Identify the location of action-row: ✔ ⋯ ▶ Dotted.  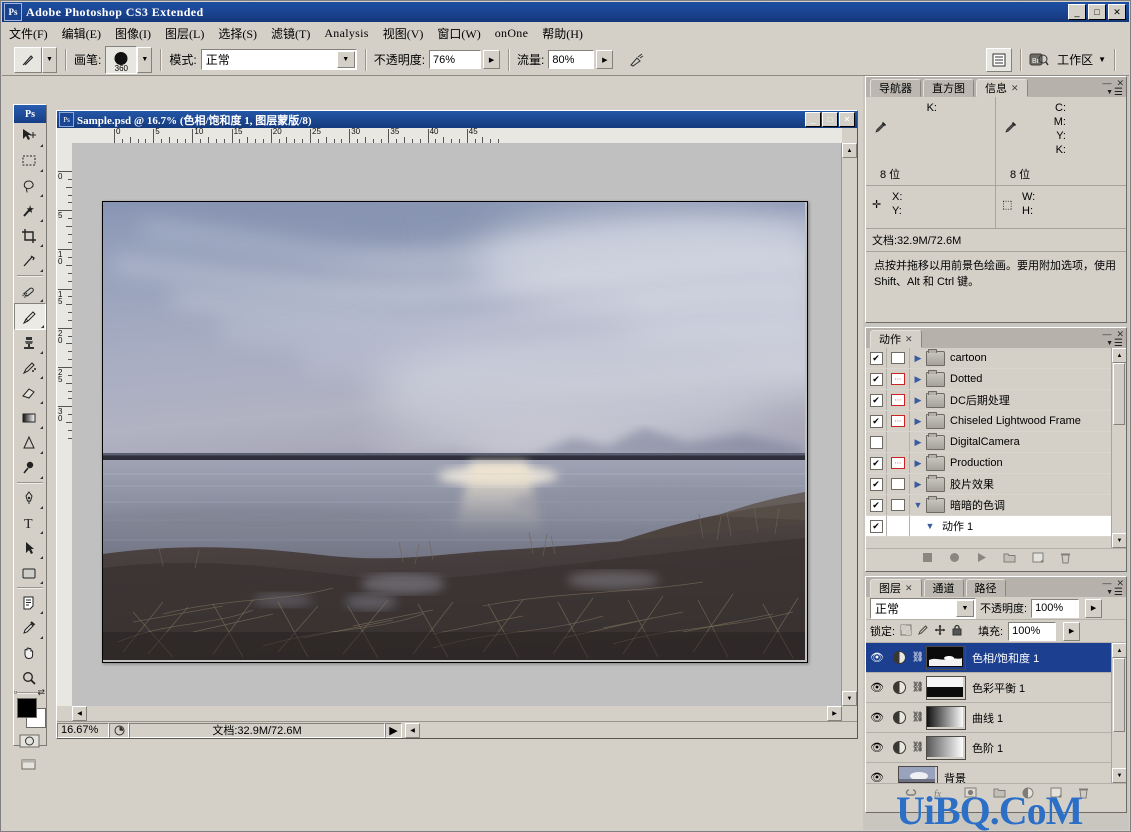
(996, 379).